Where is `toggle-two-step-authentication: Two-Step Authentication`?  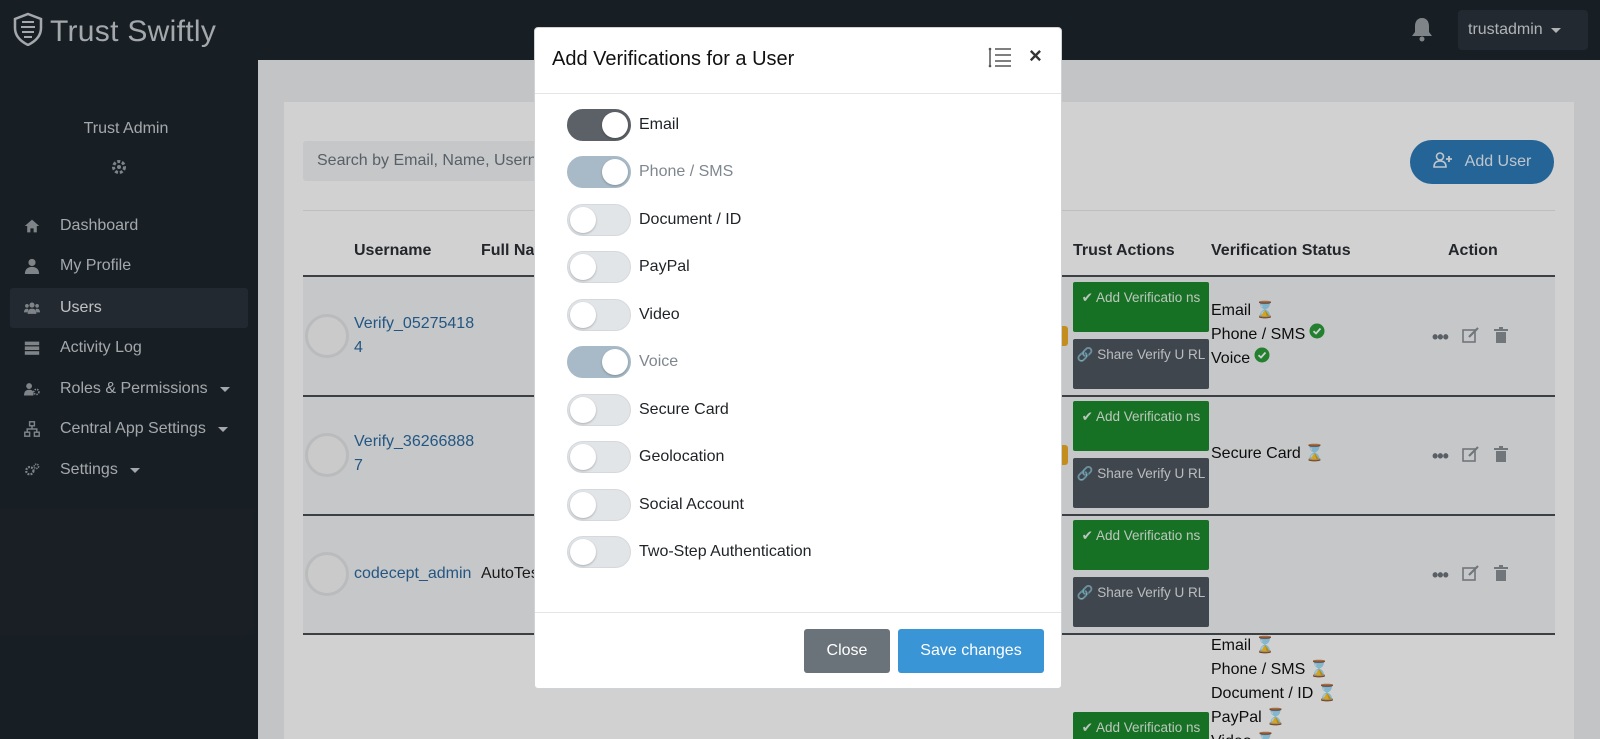 toggle-two-step-authentication: Two-Step Authentication is located at coordinates (689, 552).